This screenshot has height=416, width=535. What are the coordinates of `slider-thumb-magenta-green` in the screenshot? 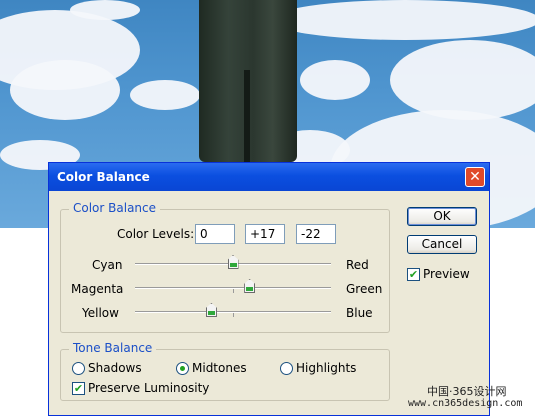 It's located at (250, 286).